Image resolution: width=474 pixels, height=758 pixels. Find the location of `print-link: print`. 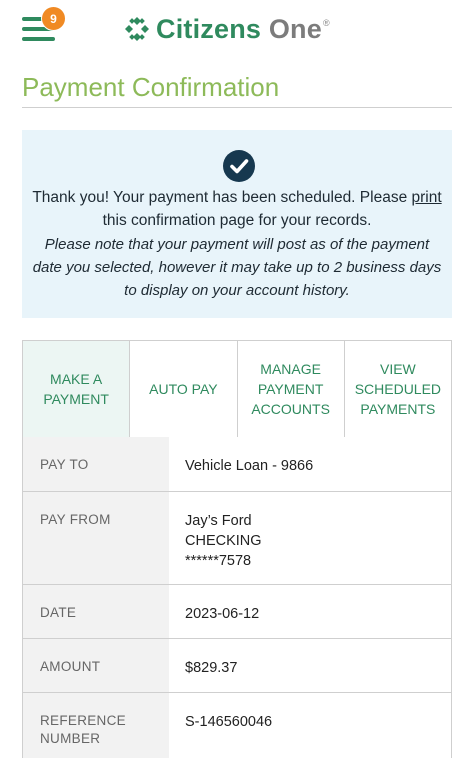

print-link: print is located at coordinates (427, 197).